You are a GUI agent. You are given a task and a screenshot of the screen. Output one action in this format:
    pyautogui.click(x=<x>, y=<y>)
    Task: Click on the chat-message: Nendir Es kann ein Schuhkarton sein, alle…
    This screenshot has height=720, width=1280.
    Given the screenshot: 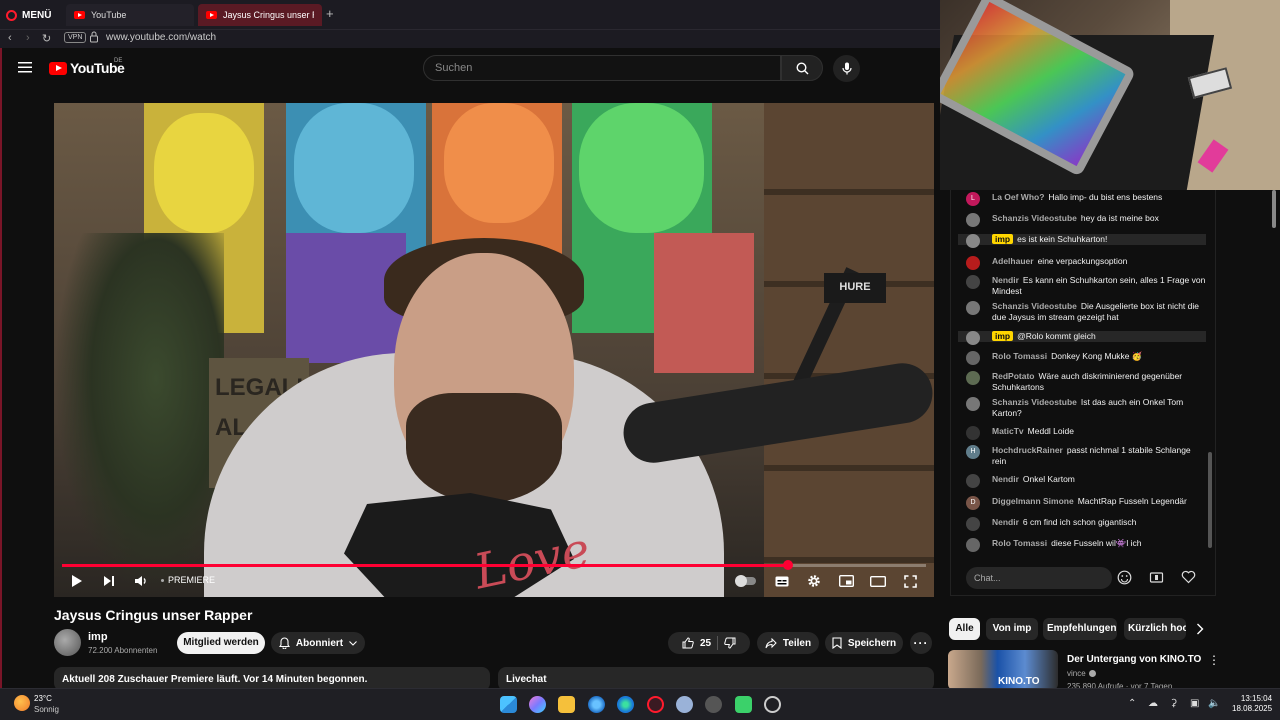 What is the action you would take?
    pyautogui.click(x=1086, y=286)
    